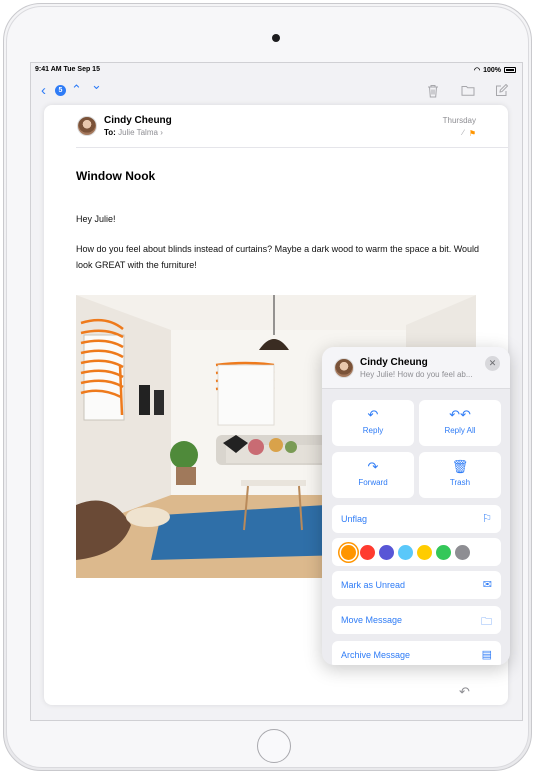  I want to click on mark-unread-label: Mark as Unread, so click(373, 585).